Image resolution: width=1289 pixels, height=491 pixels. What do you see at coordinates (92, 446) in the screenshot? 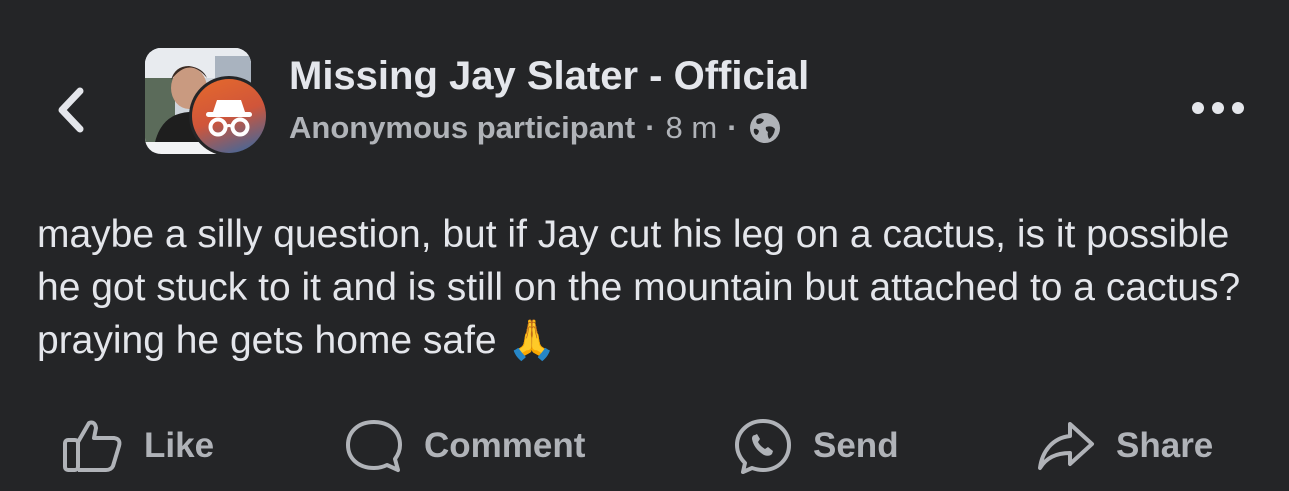
I see `thumbs-up-icon` at bounding box center [92, 446].